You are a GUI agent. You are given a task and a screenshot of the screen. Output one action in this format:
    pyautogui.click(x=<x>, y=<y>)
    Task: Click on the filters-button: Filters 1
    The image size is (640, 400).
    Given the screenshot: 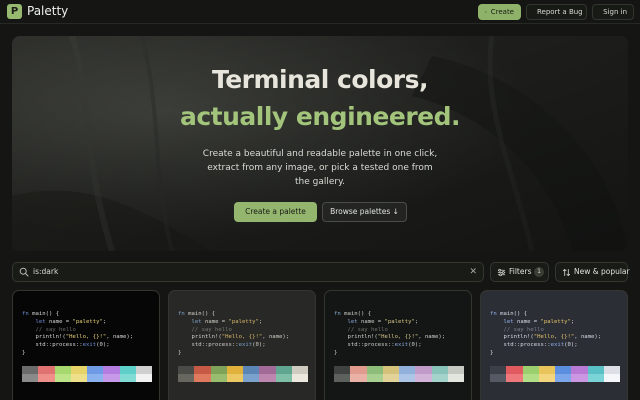 What is the action you would take?
    pyautogui.click(x=519, y=272)
    